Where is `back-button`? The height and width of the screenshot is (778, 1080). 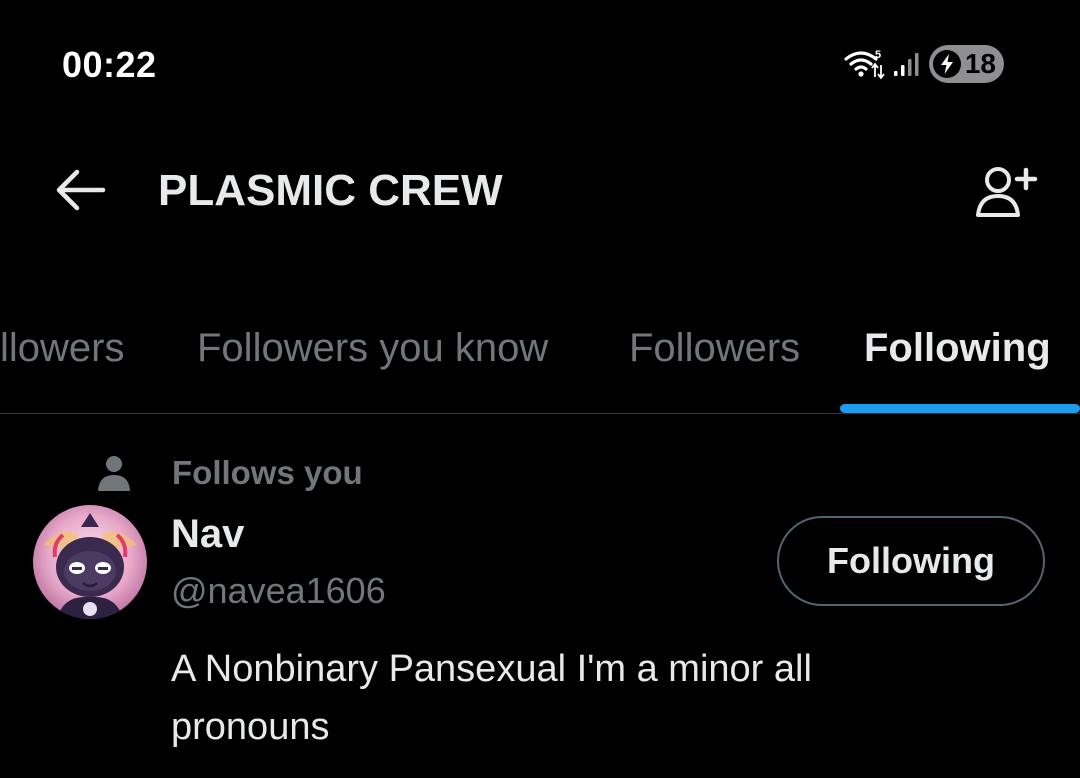
back-button is located at coordinates (80, 190).